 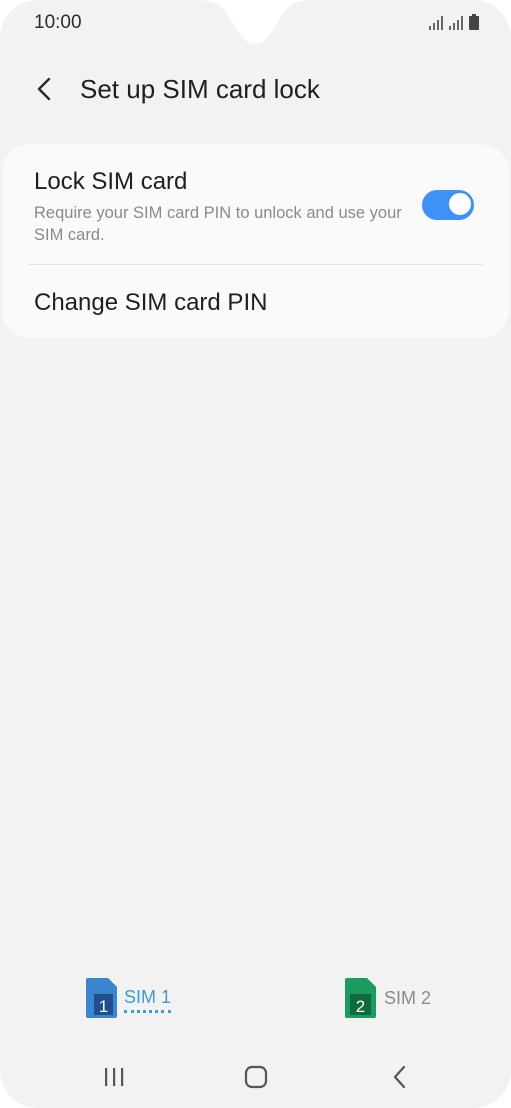 I want to click on sim1-label: SIM 1, so click(x=148, y=1000).